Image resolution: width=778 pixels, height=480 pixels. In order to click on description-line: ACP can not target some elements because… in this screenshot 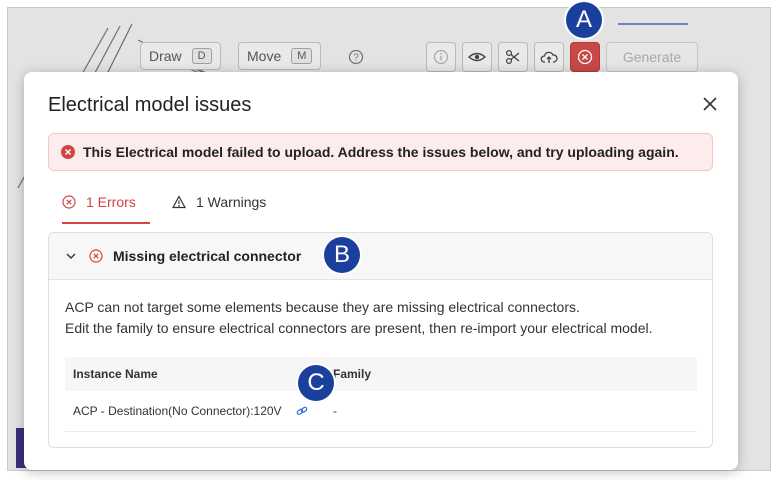, I will do `click(322, 307)`.